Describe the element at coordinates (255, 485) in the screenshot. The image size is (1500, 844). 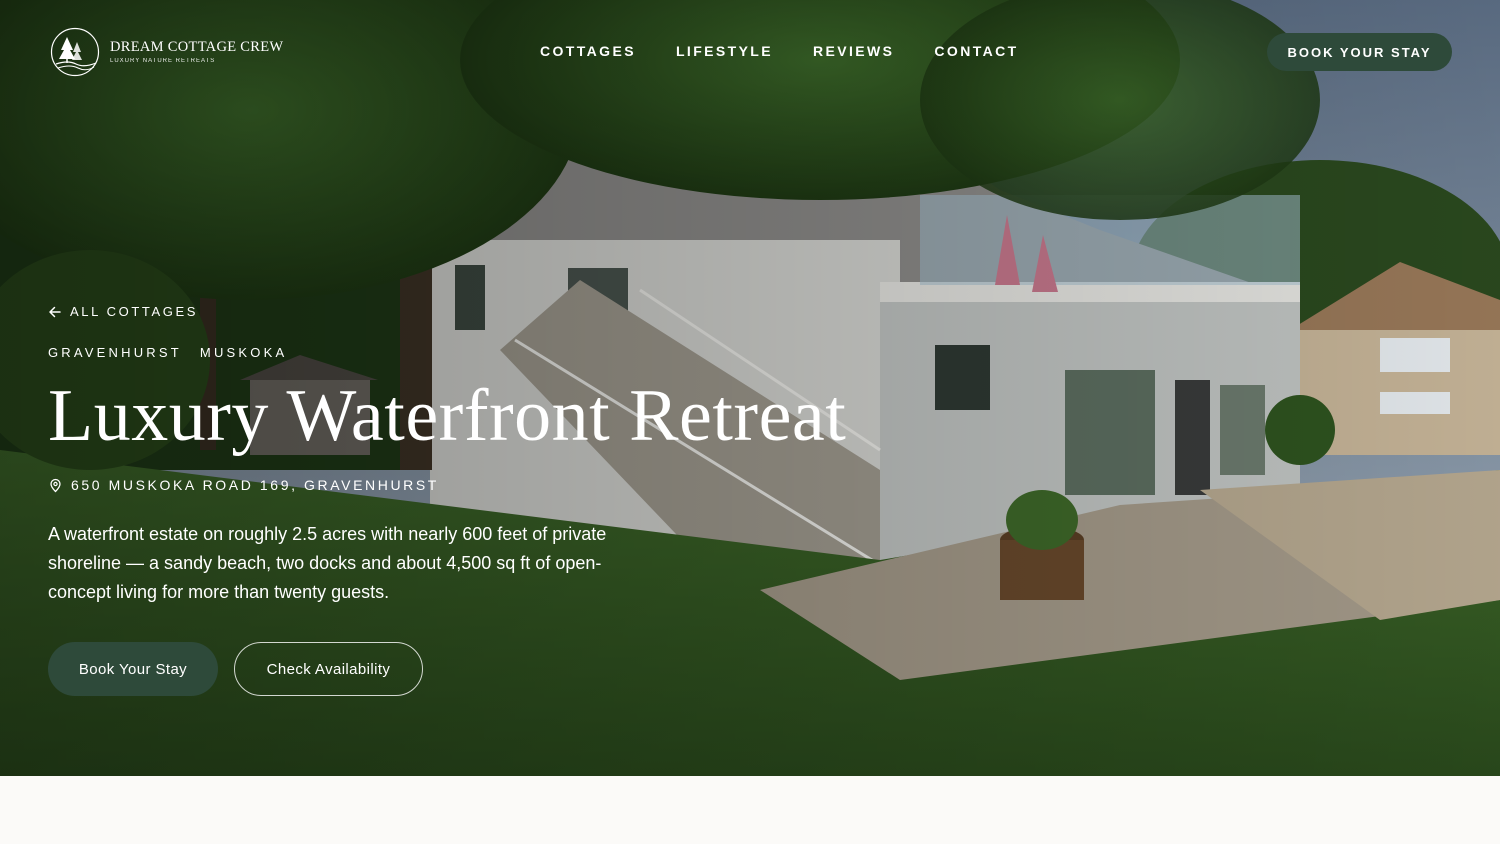
I see `address-text: 650 MUSKOKA ROAD 169, GRAVENHURST` at that location.